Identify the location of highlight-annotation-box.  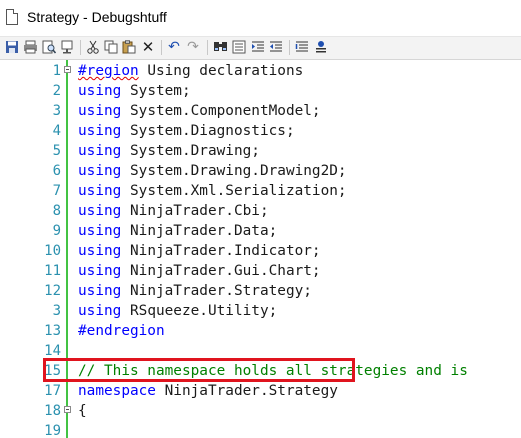
(199, 370).